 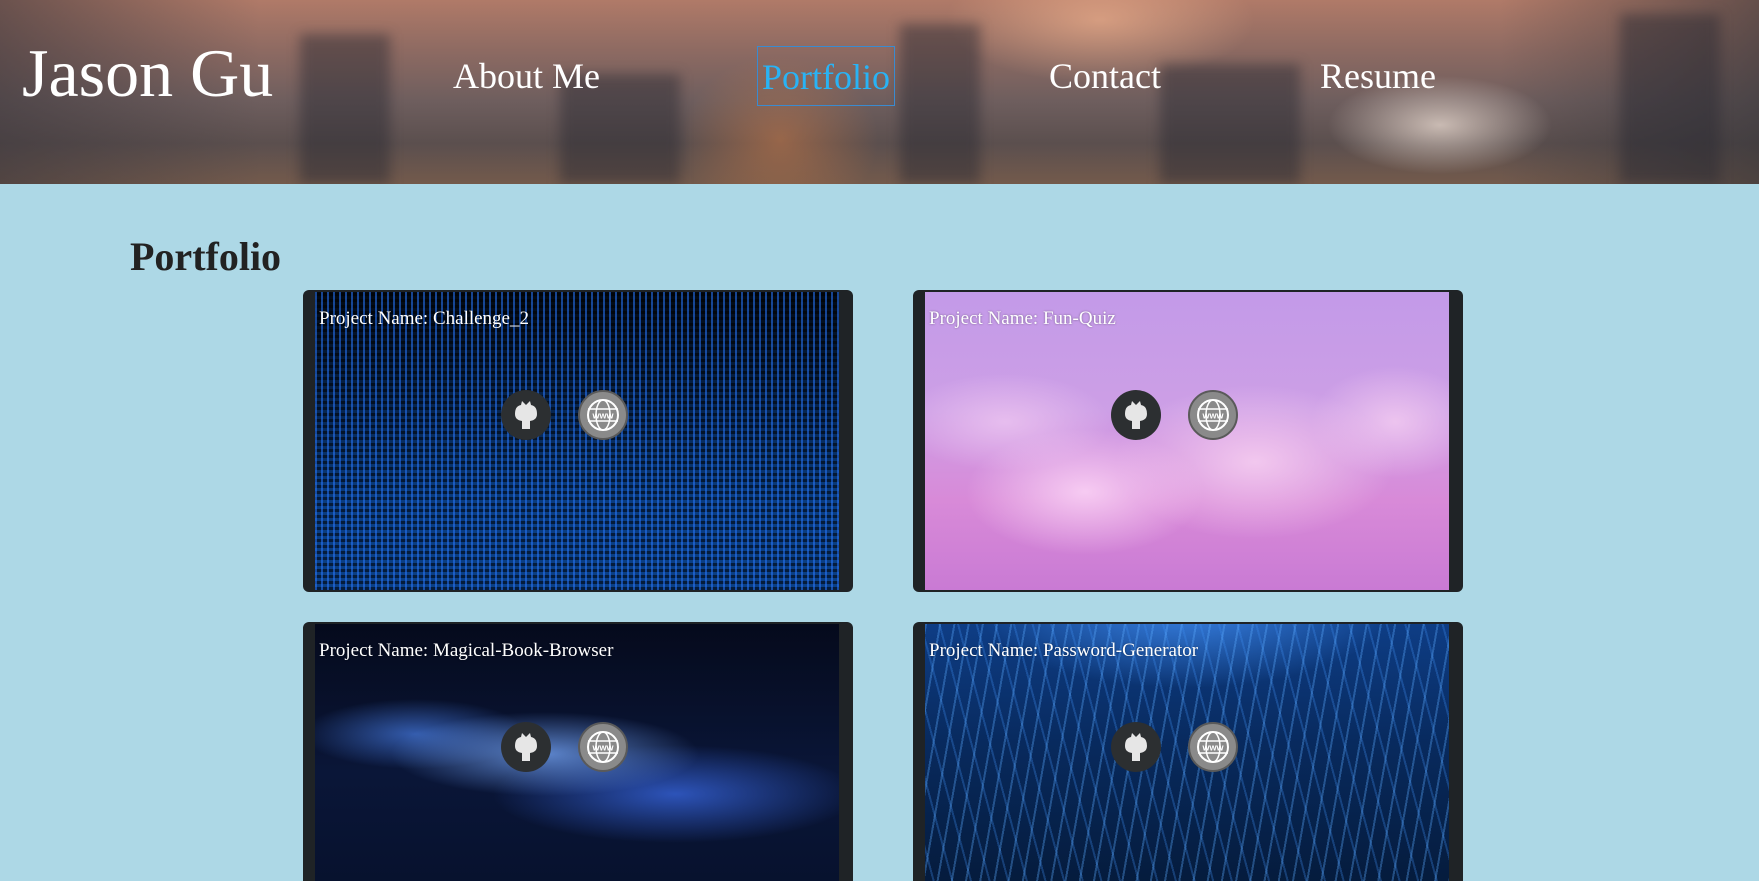 What do you see at coordinates (206, 256) in the screenshot?
I see `section-title: Portfolio` at bounding box center [206, 256].